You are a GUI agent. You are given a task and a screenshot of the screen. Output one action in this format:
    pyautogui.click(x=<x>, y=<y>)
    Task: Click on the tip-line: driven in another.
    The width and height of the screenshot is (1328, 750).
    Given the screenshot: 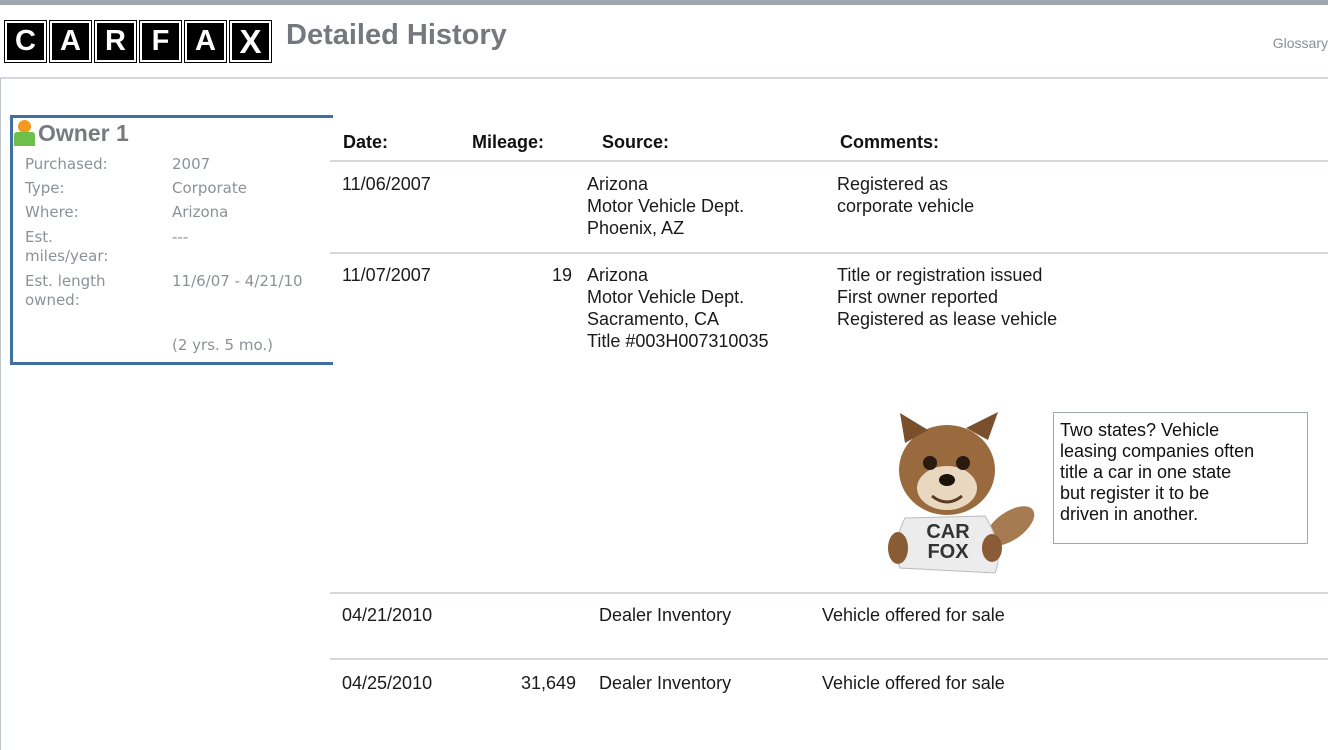 What is the action you would take?
    pyautogui.click(x=1129, y=514)
    